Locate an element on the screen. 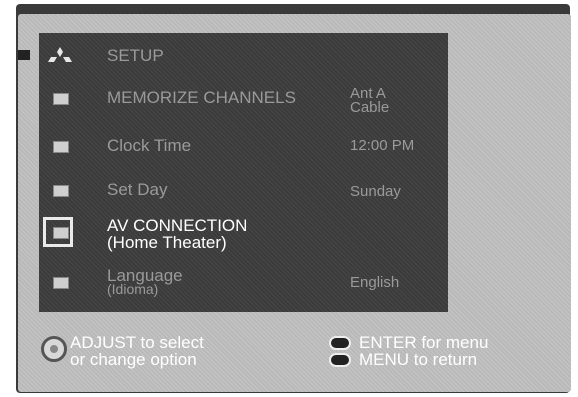 This screenshot has width=578, height=397. menu-item-memorize-channels: MEMORIZE CHANNELS Ant A Cable is located at coordinates (243, 99).